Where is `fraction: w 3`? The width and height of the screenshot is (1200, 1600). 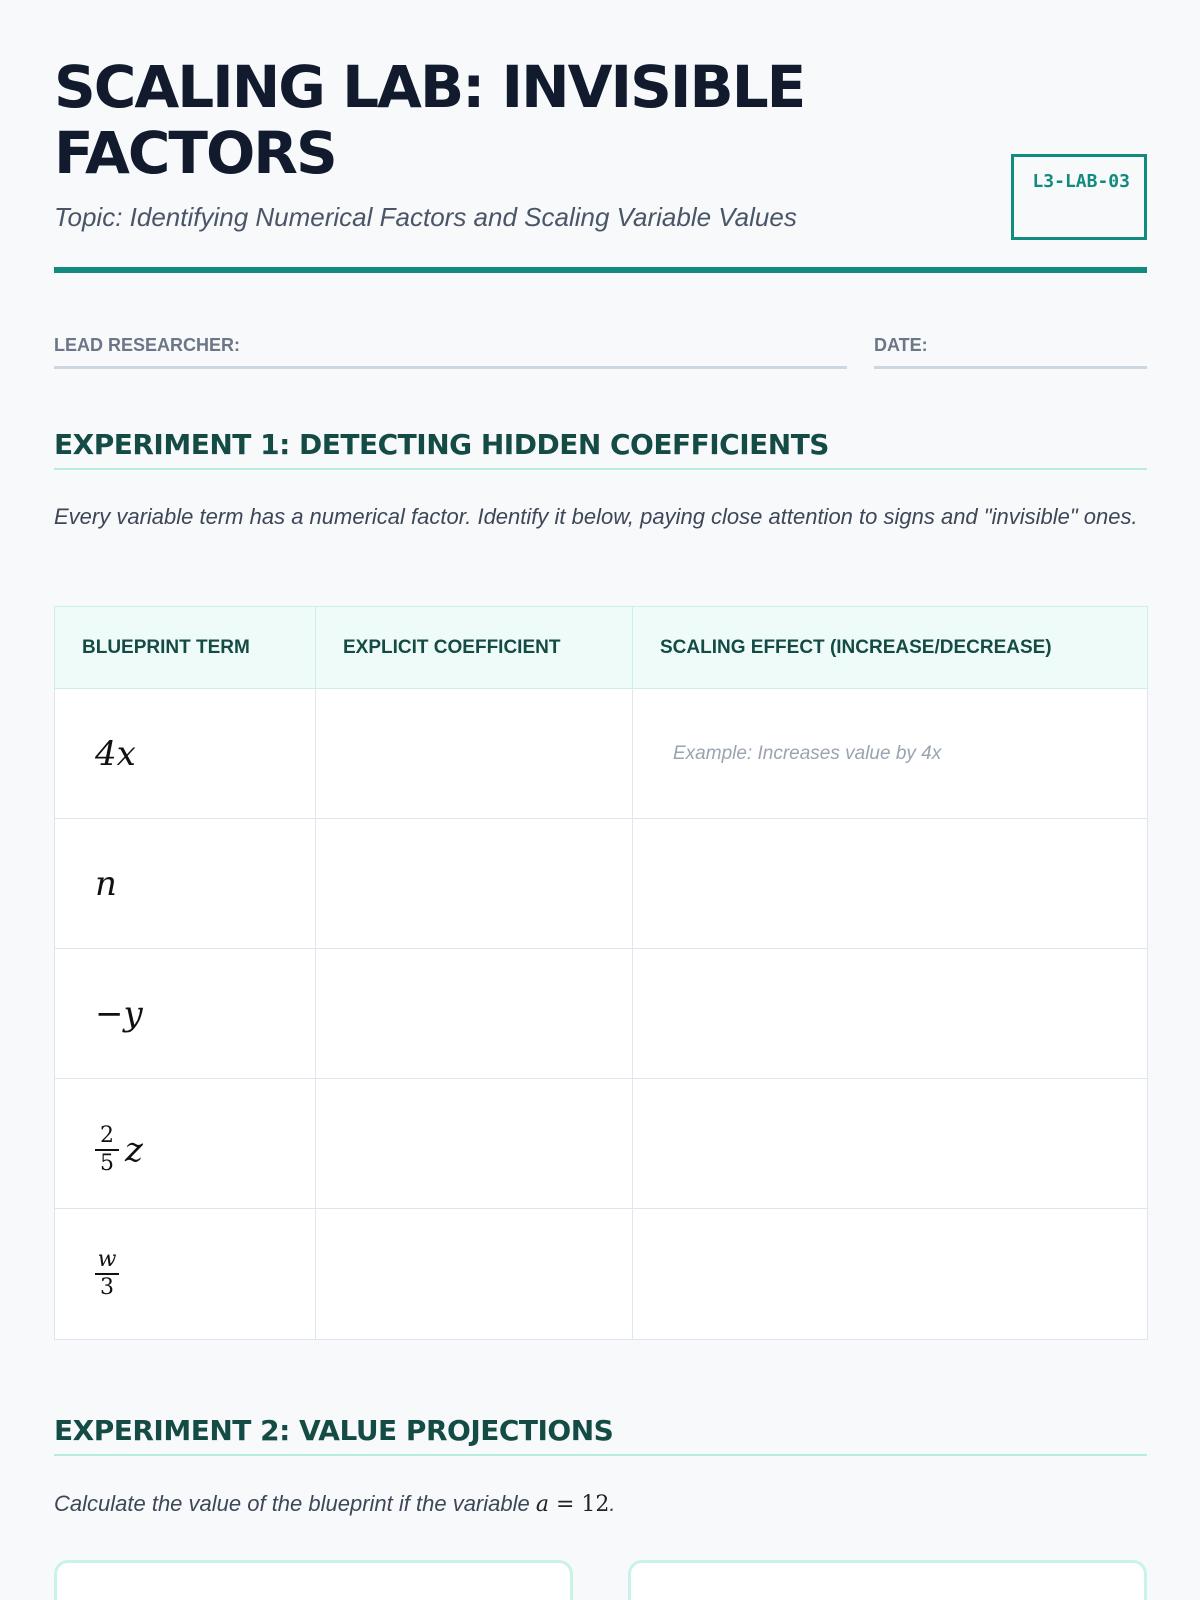 fraction: w 3 is located at coordinates (107, 1274).